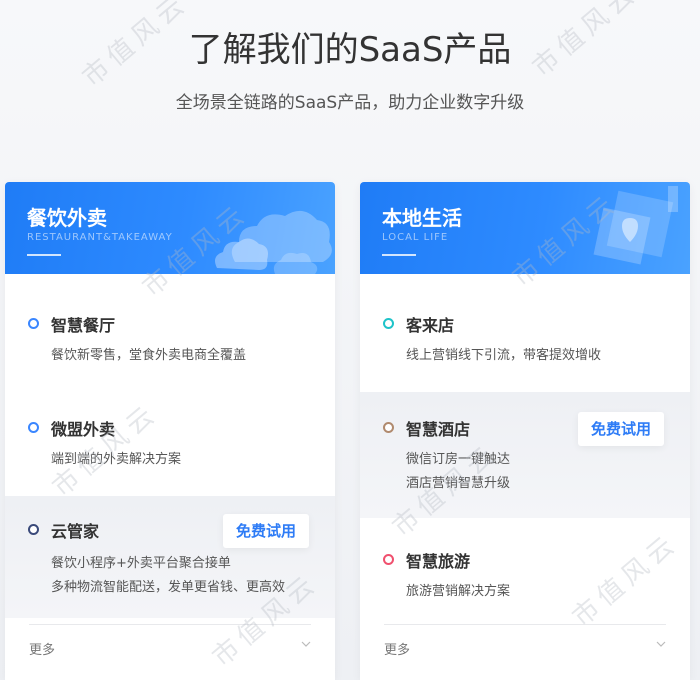 The width and height of the screenshot is (700, 680). Describe the element at coordinates (438, 560) in the screenshot. I see `product-title: 智慧旅游` at that location.